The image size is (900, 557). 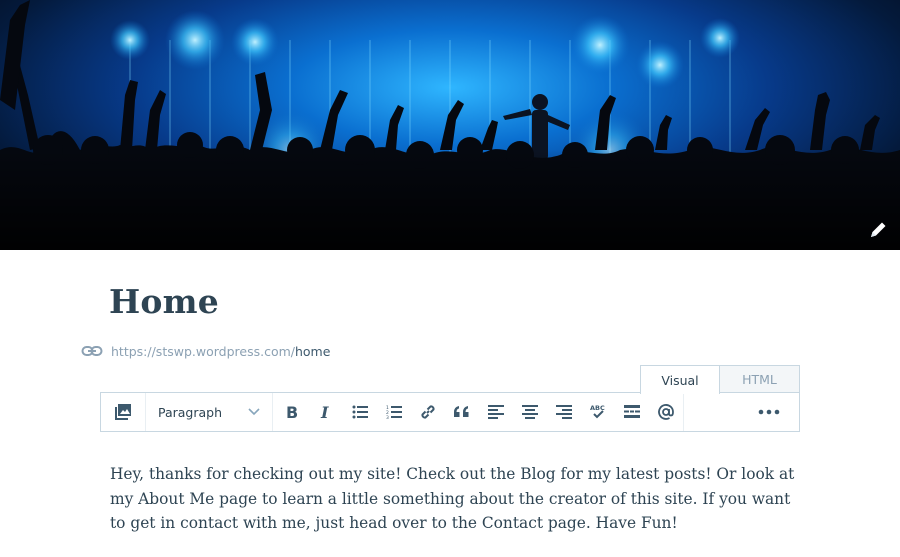 I want to click on align-right-button, so click(x=564, y=412).